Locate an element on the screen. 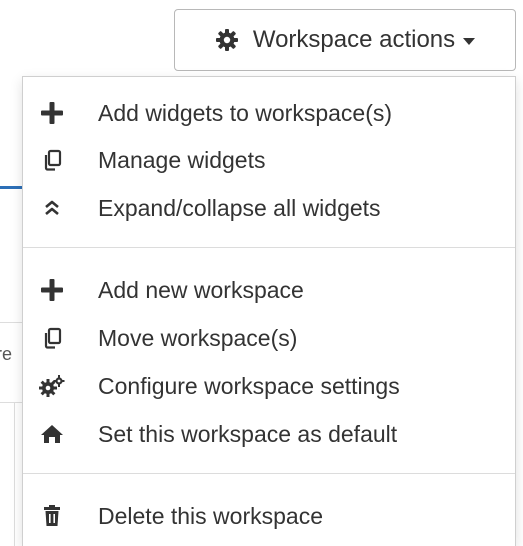 This screenshot has height=546, width=523. menu-item-label: Add new workspace is located at coordinates (201, 289).